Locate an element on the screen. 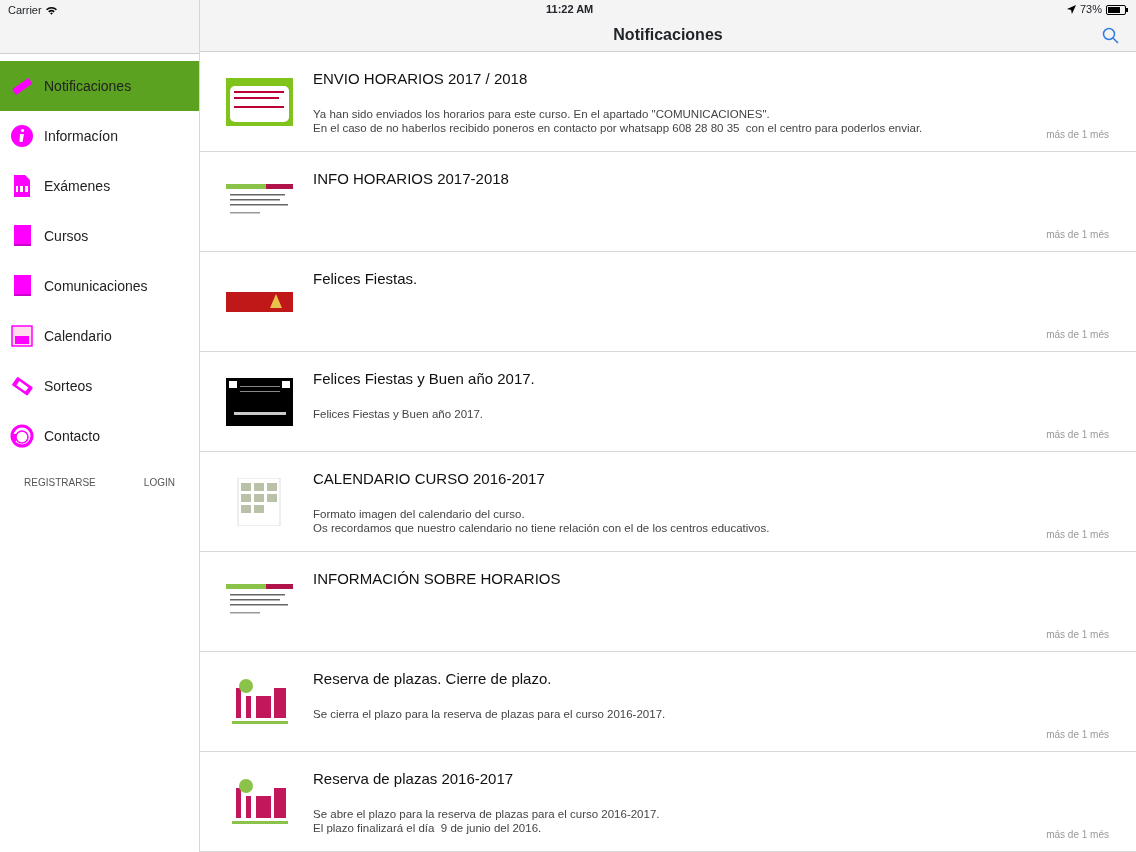 The height and width of the screenshot is (852, 1136). notification-text: Se cierra el plazo para la reserva de plazas para el curso 2016-2017. is located at coordinates (489, 713).